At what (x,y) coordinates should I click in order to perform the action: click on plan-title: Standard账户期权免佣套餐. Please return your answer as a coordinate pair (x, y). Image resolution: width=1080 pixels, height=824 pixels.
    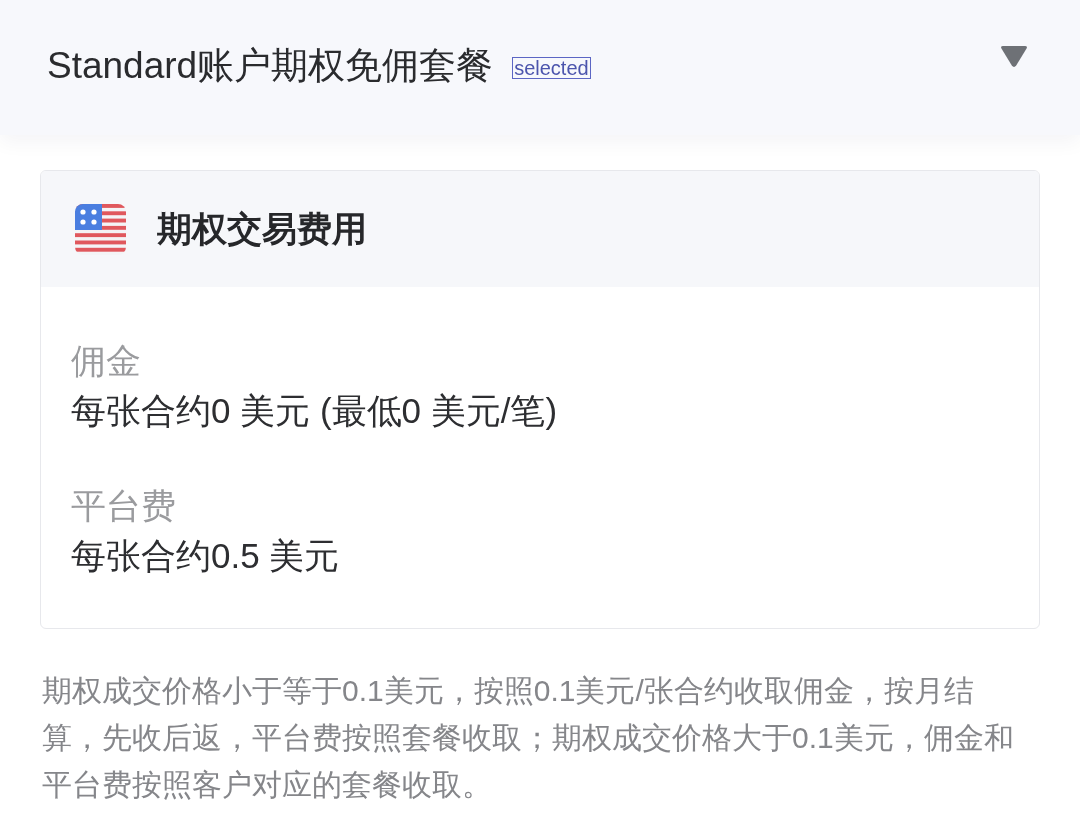
    Looking at the image, I should click on (270, 66).